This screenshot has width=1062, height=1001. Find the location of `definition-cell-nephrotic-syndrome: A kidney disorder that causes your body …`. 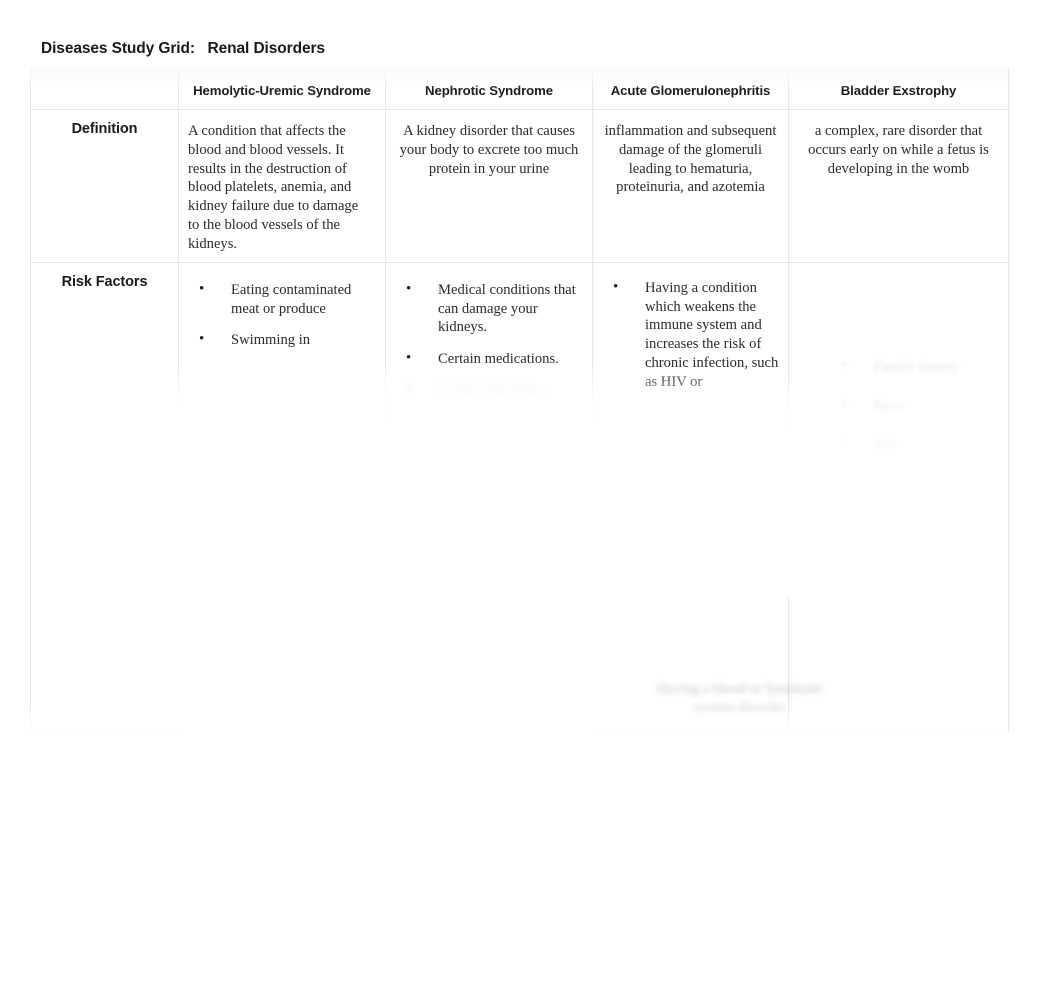

definition-cell-nephrotic-syndrome: A kidney disorder that causes your body … is located at coordinates (489, 186).